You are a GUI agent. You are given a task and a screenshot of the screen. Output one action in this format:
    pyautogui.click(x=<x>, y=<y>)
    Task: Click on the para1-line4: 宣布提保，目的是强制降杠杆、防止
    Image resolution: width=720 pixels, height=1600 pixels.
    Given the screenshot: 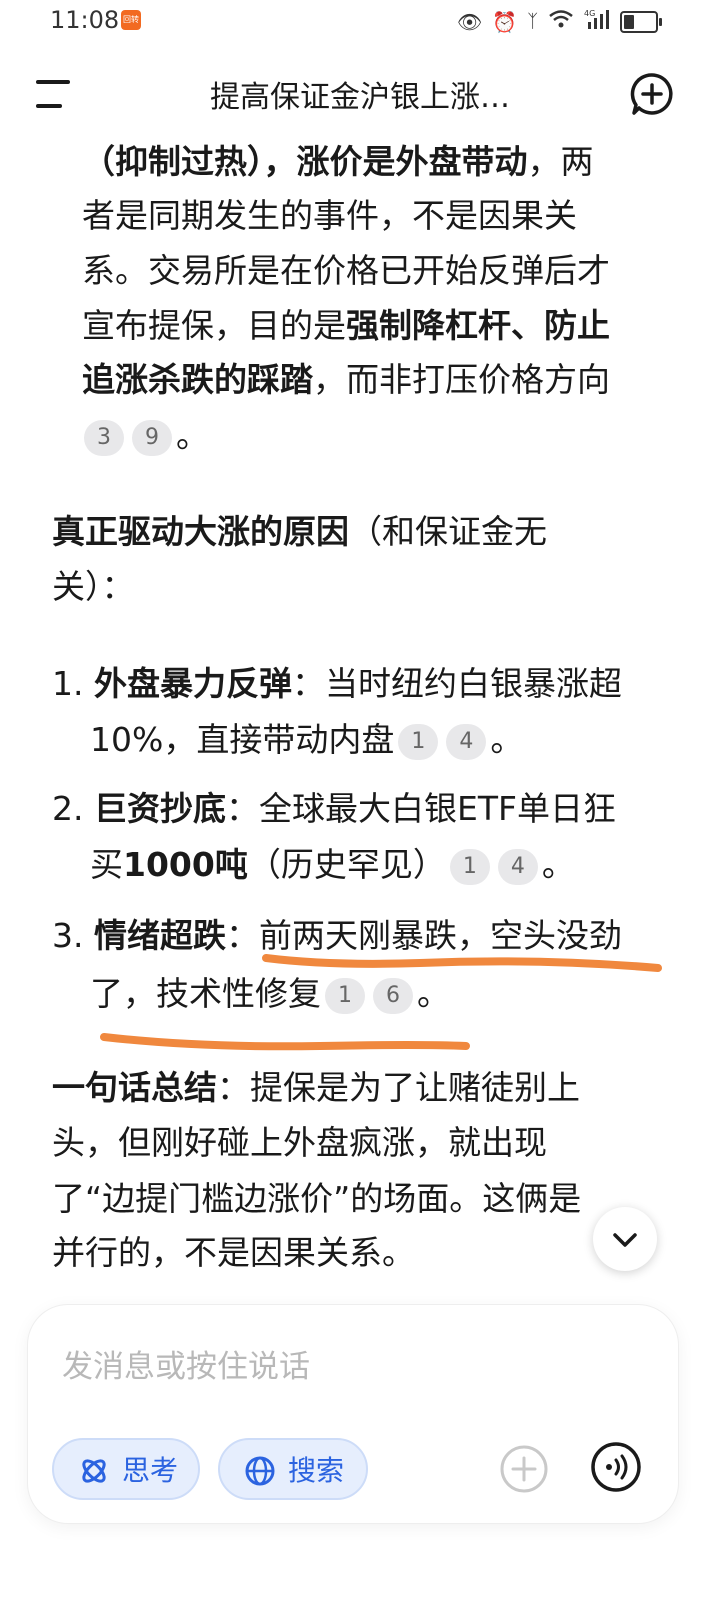 What is the action you would take?
    pyautogui.click(x=346, y=326)
    